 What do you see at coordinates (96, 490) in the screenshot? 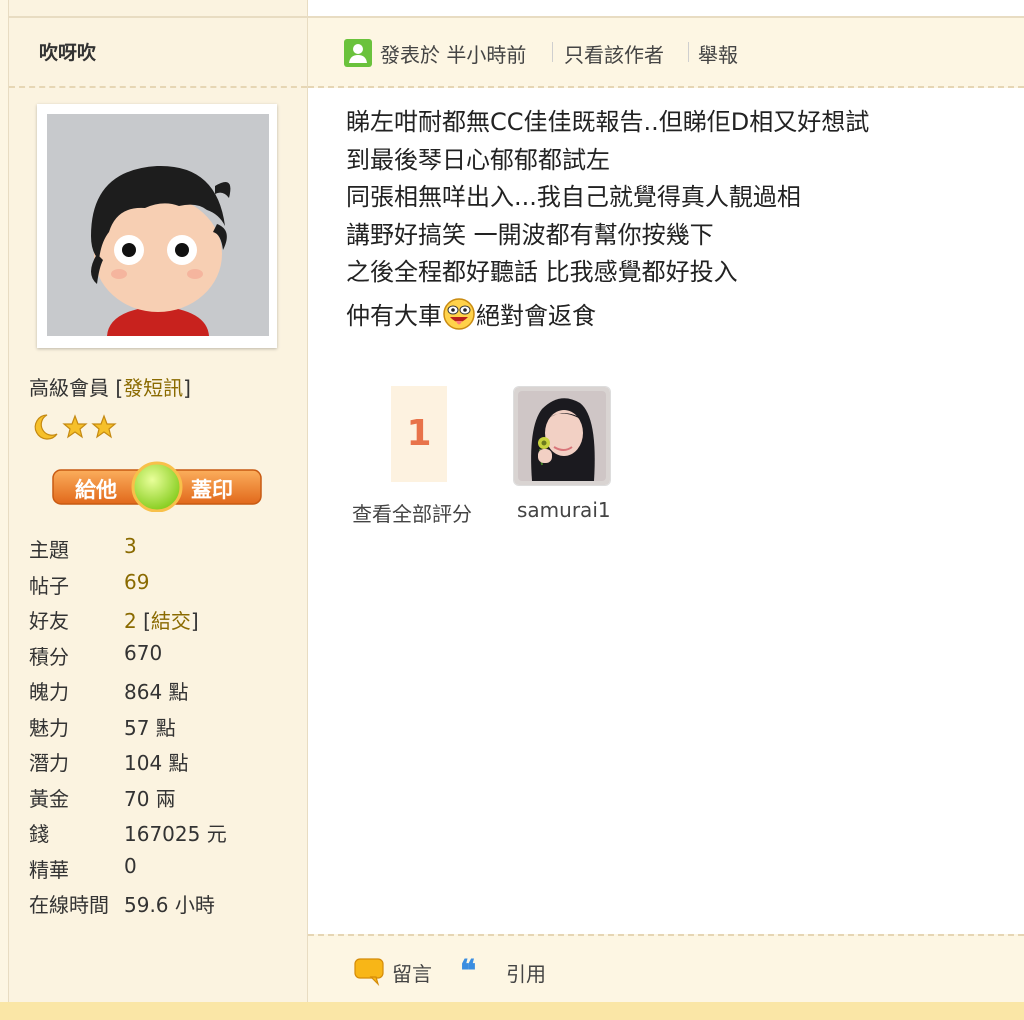
I see `stamp-left-label: 給他` at bounding box center [96, 490].